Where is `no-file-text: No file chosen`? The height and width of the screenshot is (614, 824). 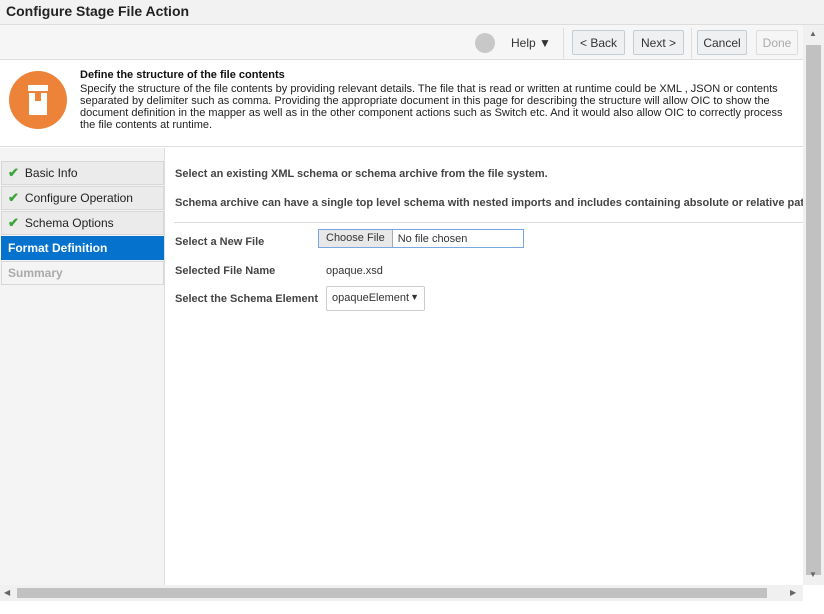 no-file-text: No file chosen is located at coordinates (432, 238).